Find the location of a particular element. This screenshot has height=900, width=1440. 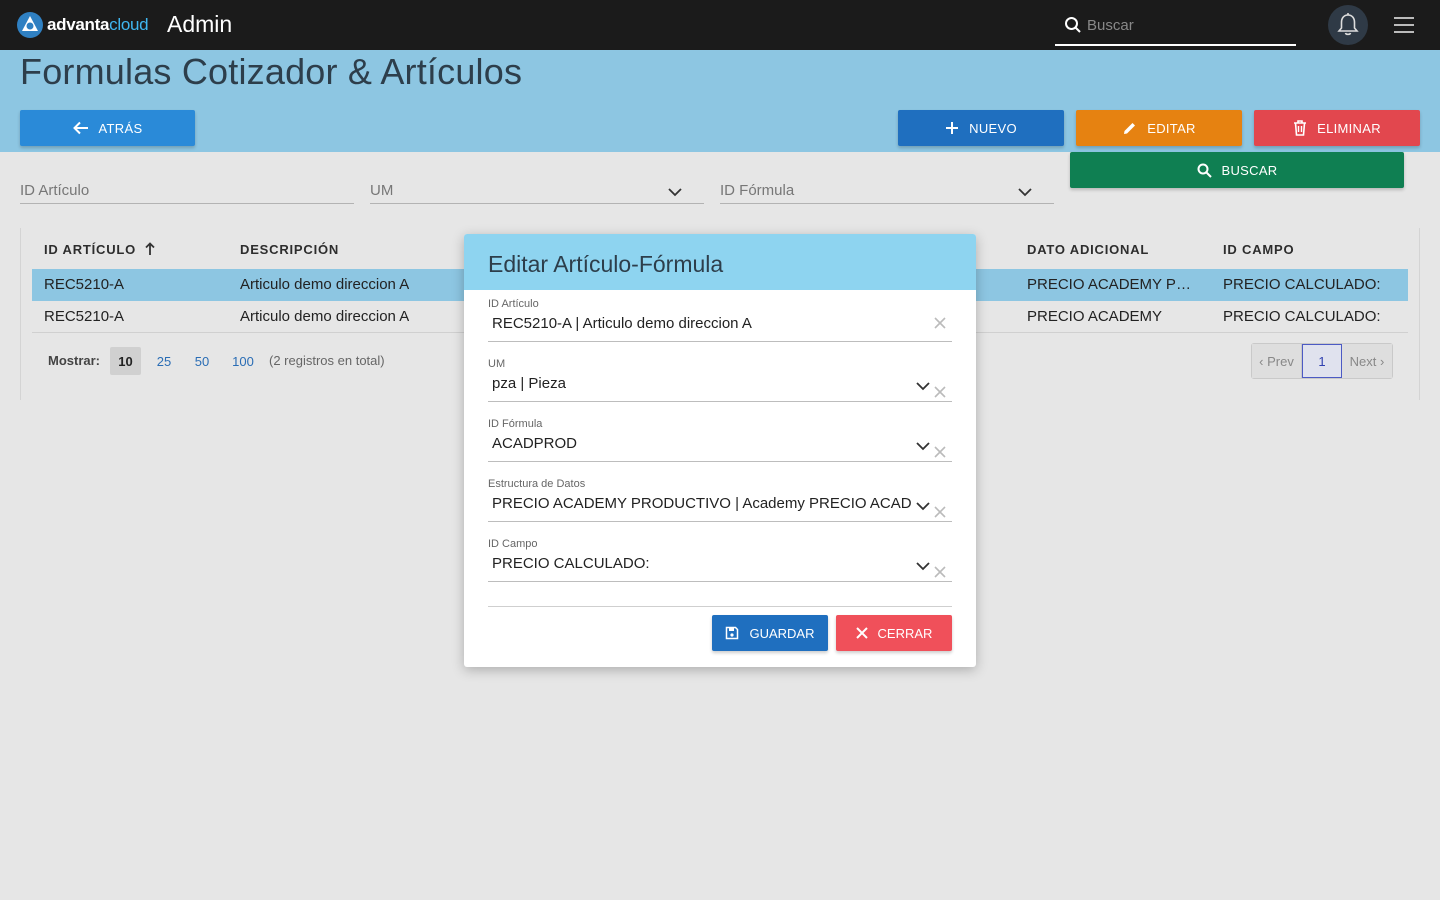

app-title: Admin is located at coordinates (200, 24).